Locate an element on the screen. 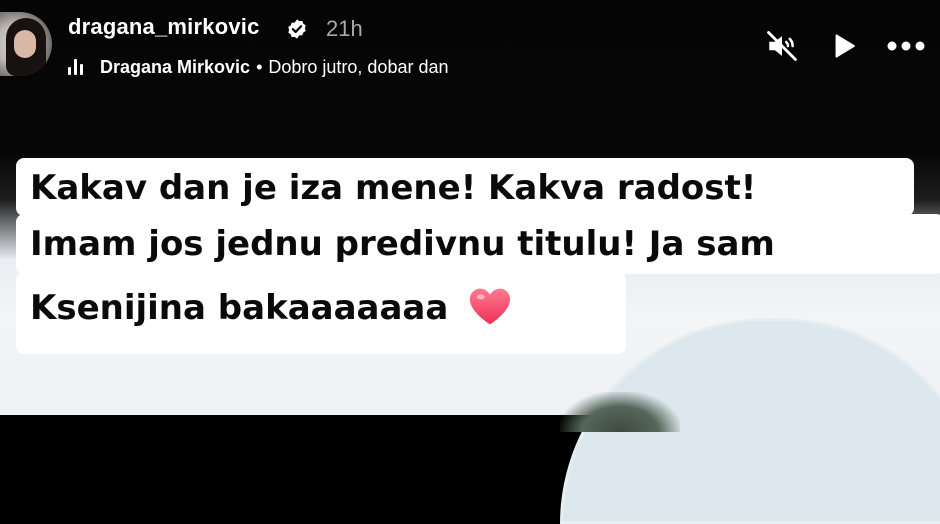  avatar is located at coordinates (26, 44).